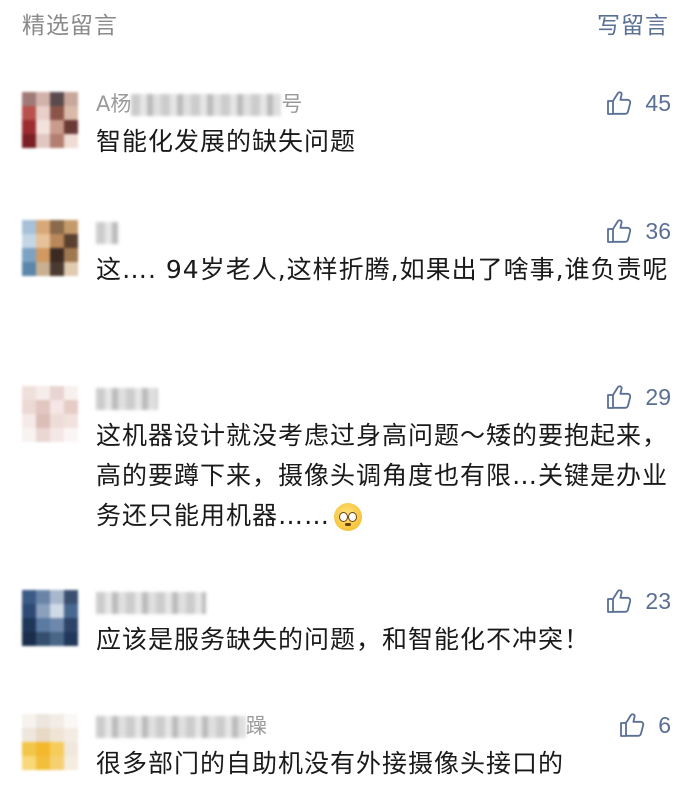 The width and height of the screenshot is (691, 794). Describe the element at coordinates (382, 269) in the screenshot. I see `comment-text: 这…. 94岁老人,这样折腾,如果出了啥事,谁负责呢` at that location.